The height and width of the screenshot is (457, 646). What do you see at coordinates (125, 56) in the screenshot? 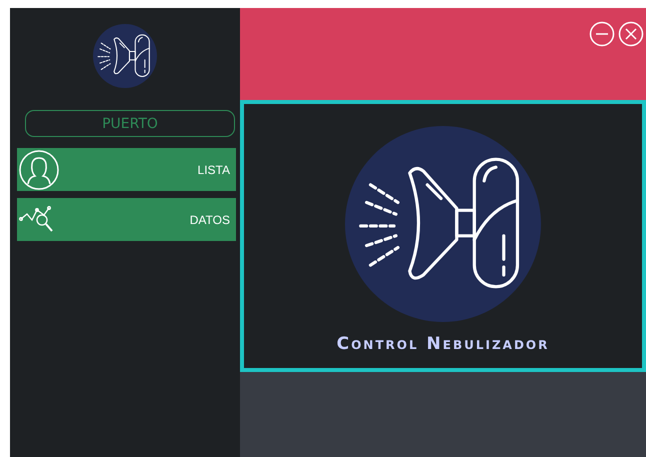
I see `logo-icon` at bounding box center [125, 56].